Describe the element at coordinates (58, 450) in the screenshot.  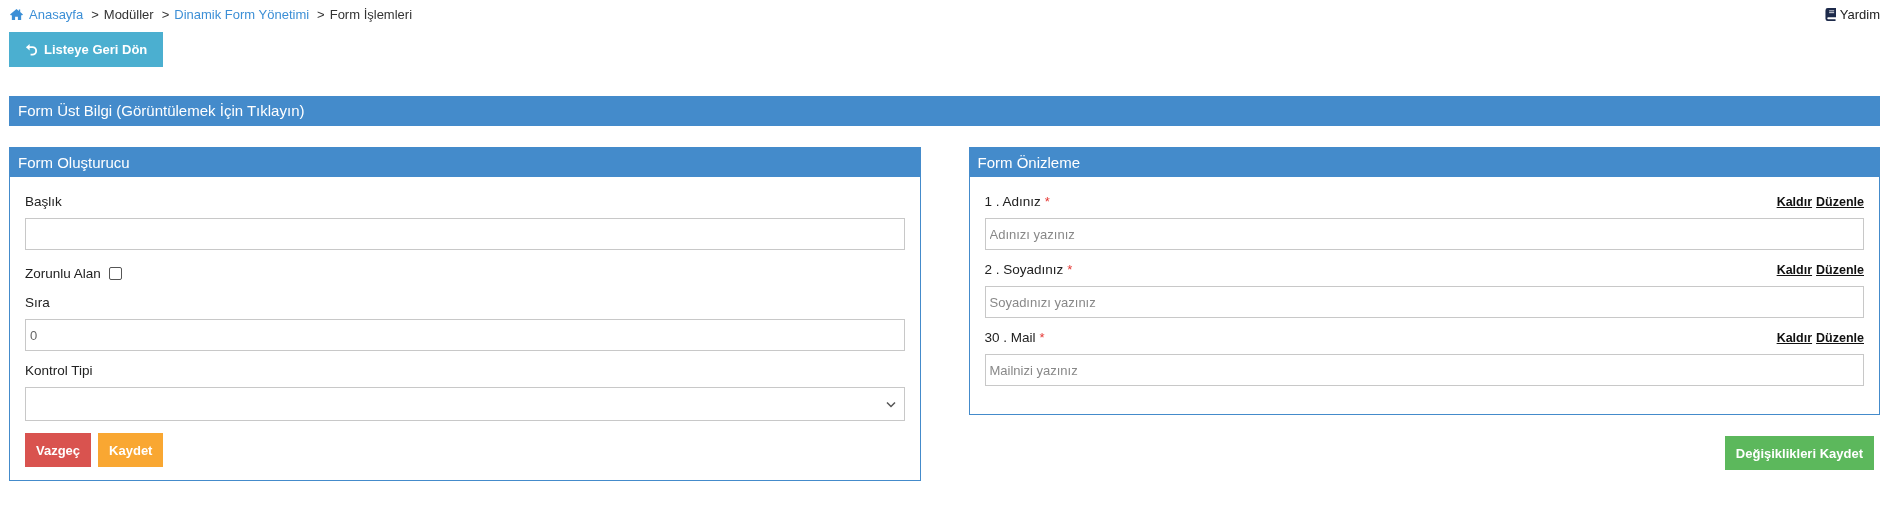
I see `action-button: Vazgeç` at that location.